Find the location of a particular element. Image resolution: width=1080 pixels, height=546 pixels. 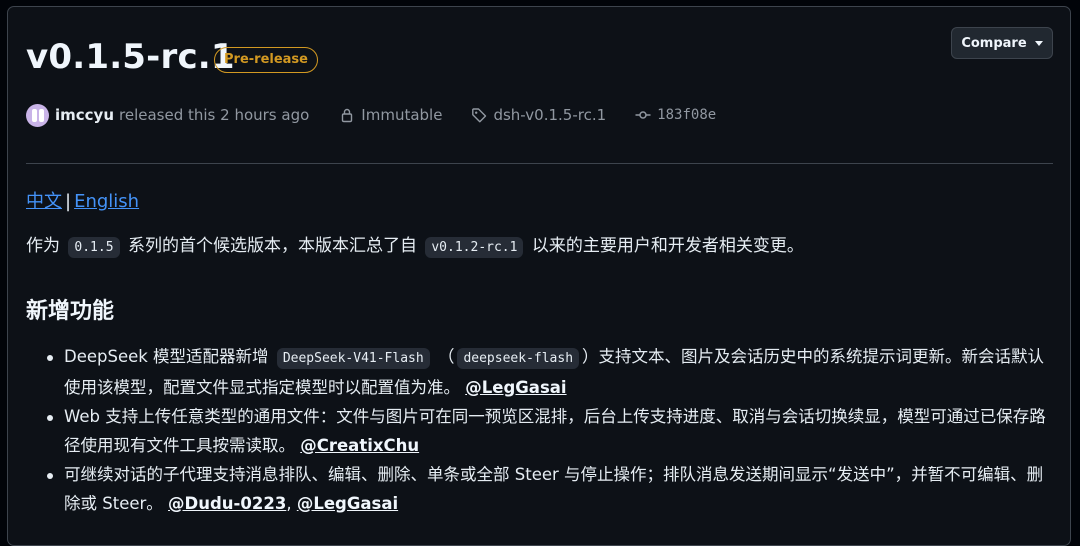

compare-label: Compare is located at coordinates (994, 43).